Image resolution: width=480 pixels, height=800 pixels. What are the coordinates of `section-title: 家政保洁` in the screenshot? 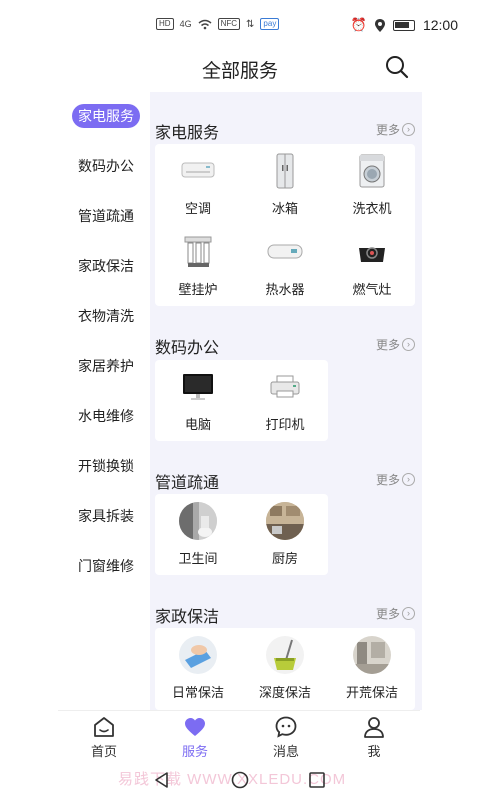 It's located at (187, 617).